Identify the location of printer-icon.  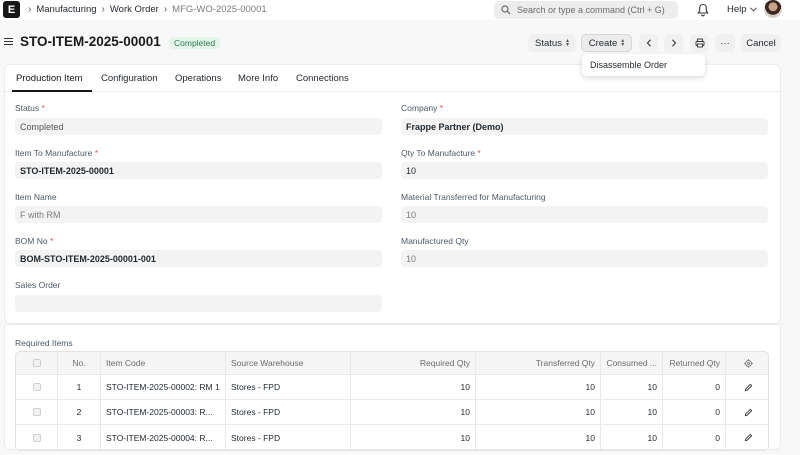
(700, 43).